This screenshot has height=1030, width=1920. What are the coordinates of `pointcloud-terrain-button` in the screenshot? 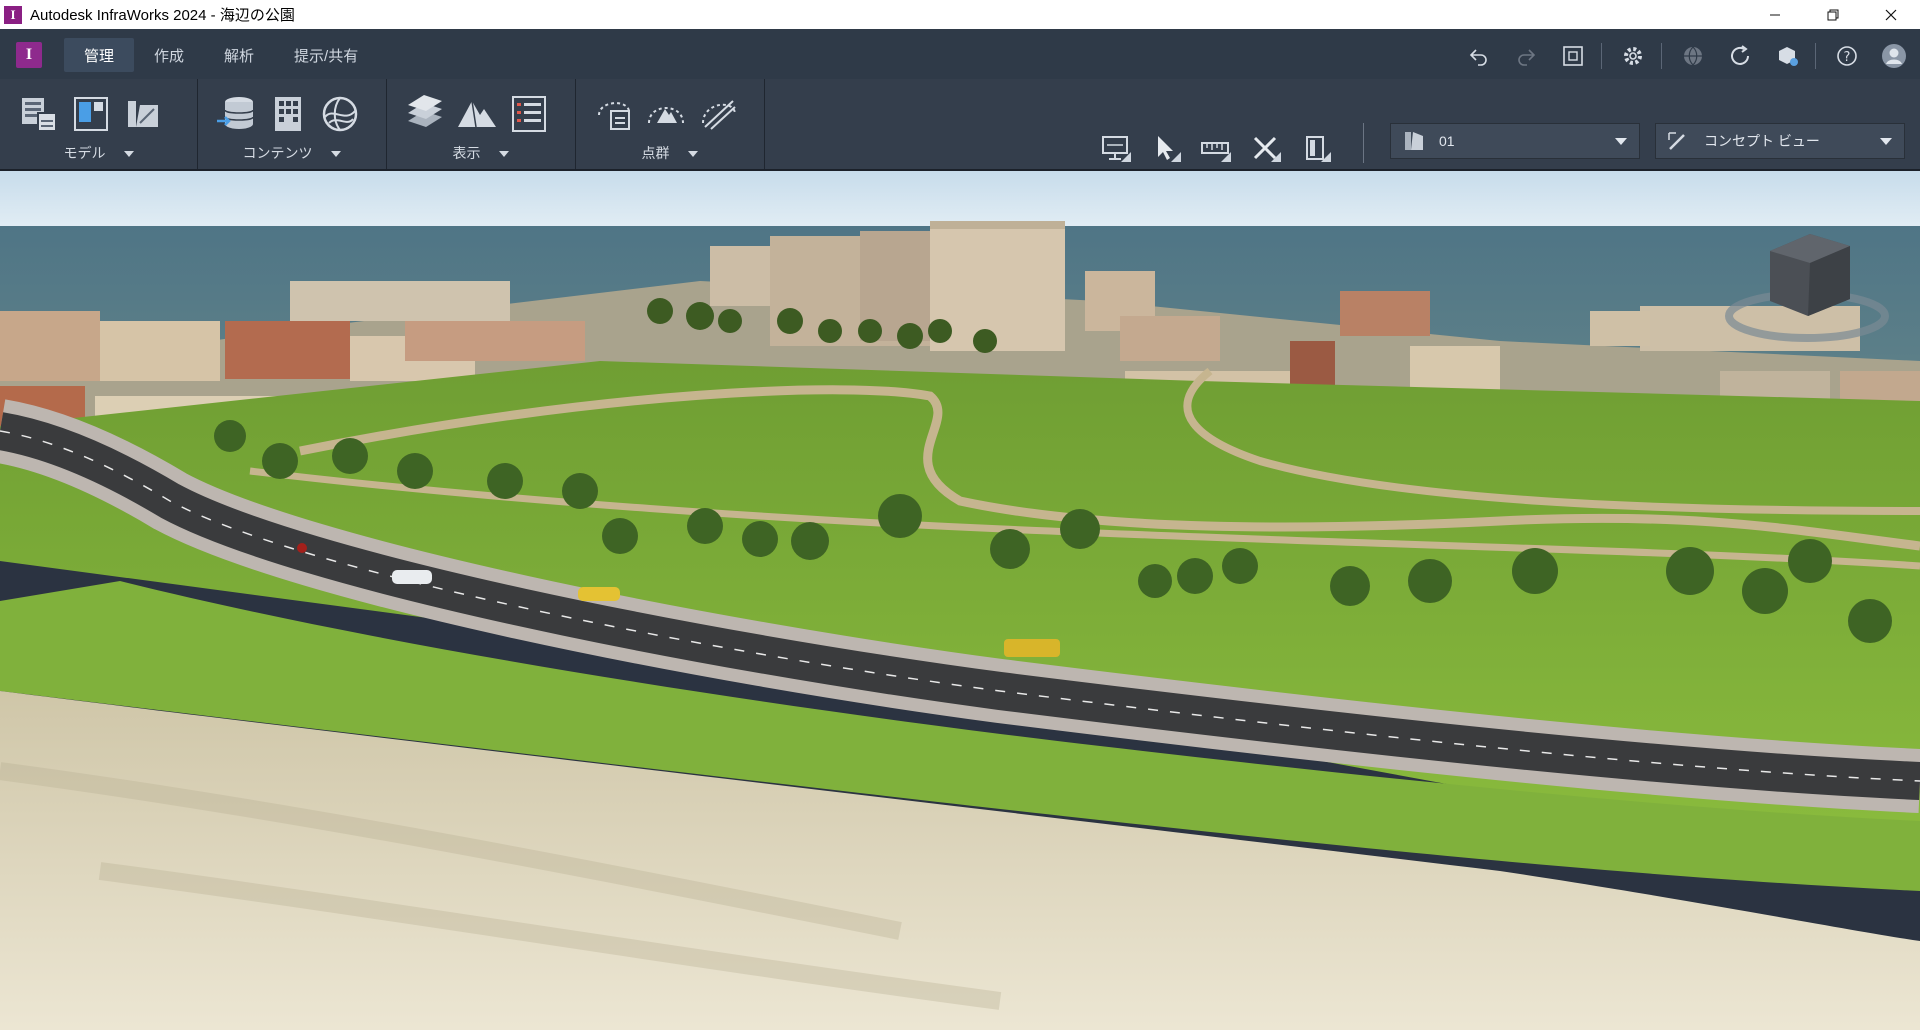 It's located at (666, 114).